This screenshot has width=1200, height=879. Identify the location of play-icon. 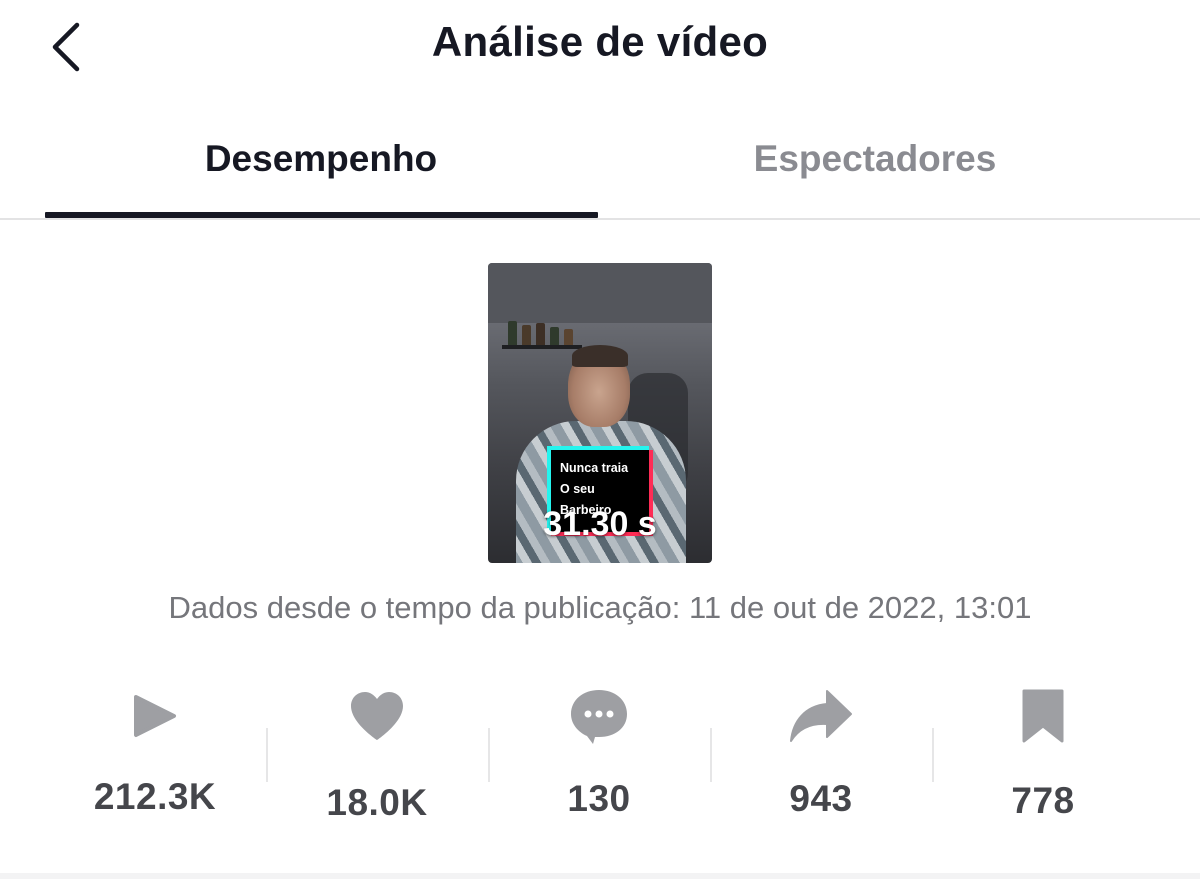
(155, 716).